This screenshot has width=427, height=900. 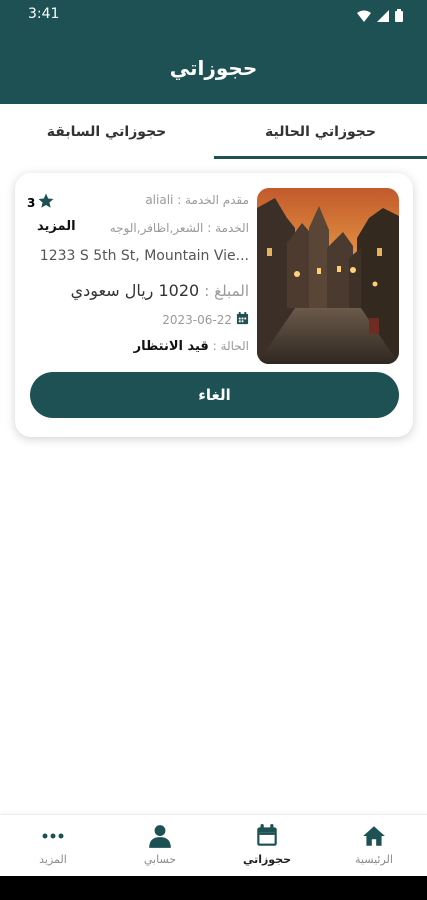 I want to click on amount-label: المبلغ :, so click(x=226, y=291).